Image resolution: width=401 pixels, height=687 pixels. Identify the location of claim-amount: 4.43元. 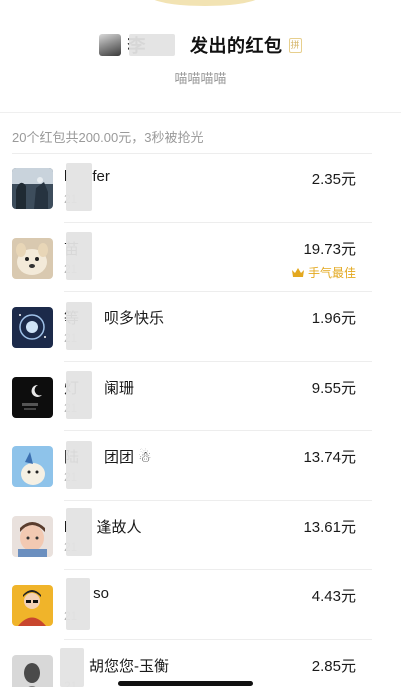
(333, 596).